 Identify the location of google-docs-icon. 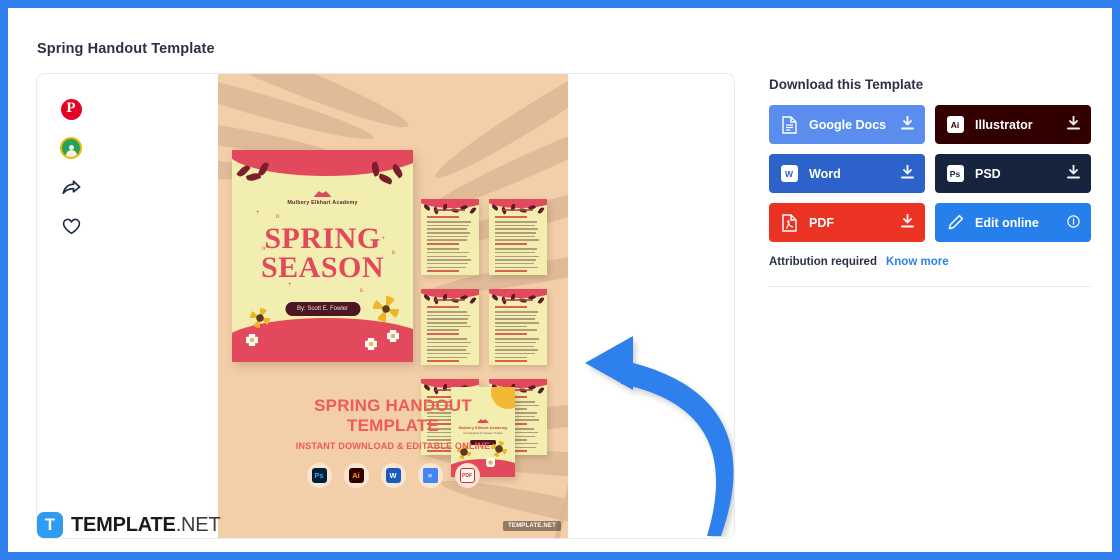
(789, 124).